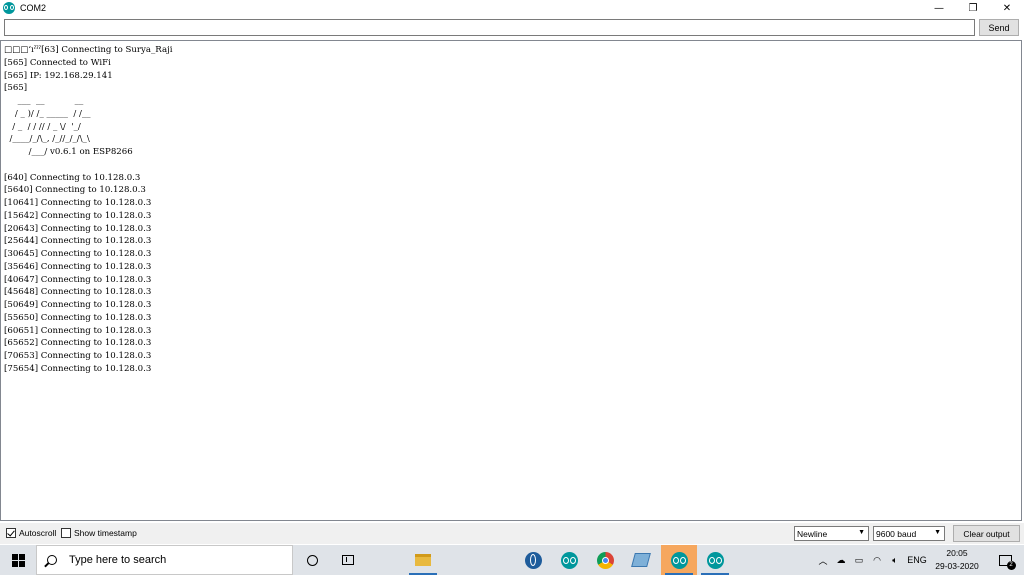  I want to click on autoscroll-label: Autoscroll, so click(38, 533).